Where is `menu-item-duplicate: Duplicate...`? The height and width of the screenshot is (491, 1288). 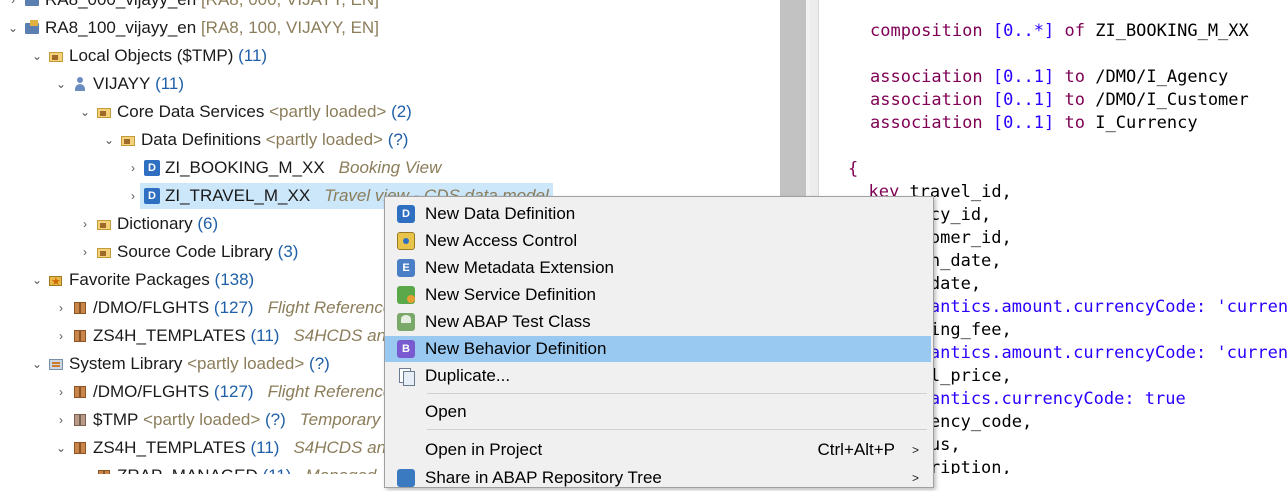 menu-item-duplicate: Duplicate... is located at coordinates (658, 376).